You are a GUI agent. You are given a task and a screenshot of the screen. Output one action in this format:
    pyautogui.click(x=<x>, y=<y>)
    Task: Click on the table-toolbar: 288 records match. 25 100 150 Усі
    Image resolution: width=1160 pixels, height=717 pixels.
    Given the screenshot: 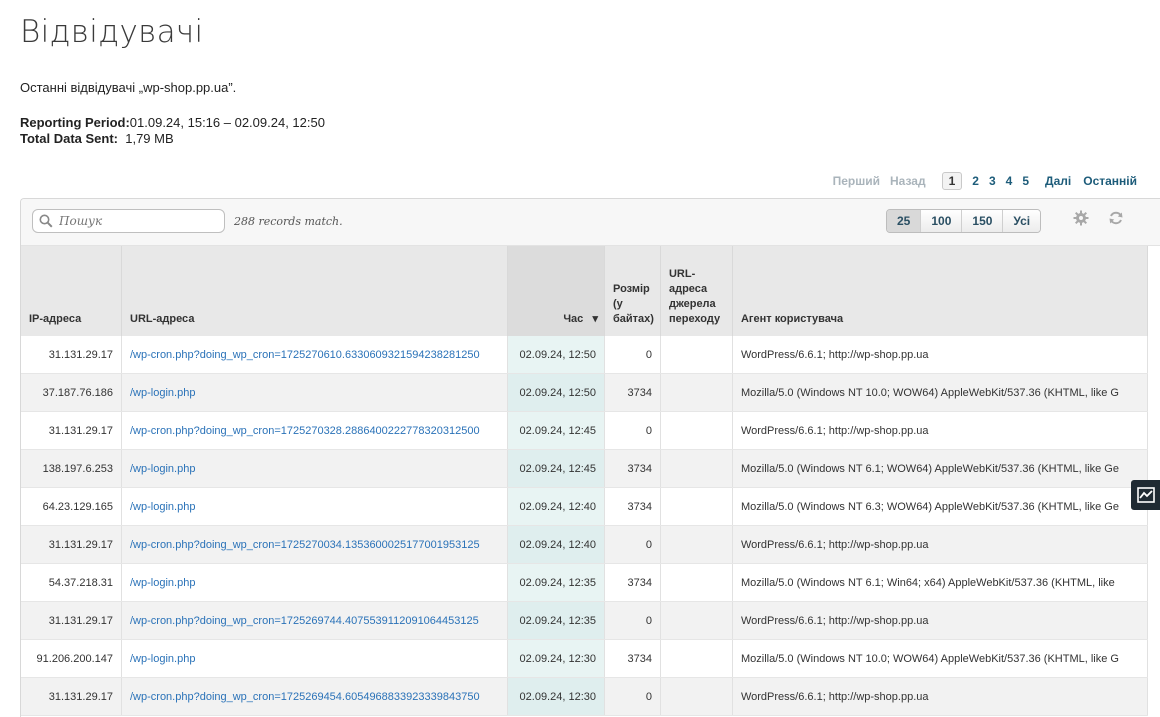 What is the action you would take?
    pyautogui.click(x=590, y=222)
    